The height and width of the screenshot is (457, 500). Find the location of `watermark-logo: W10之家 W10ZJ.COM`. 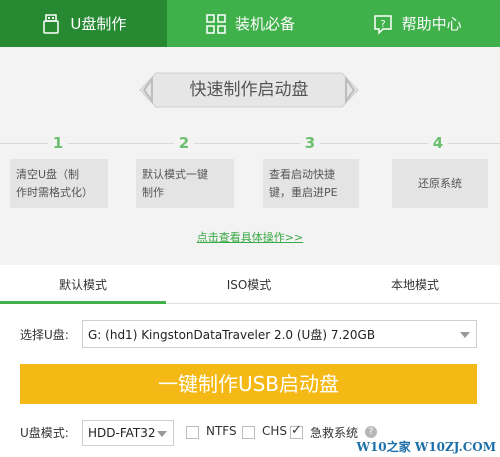

watermark-logo: W10之家 W10ZJ.COM is located at coordinates (426, 447).